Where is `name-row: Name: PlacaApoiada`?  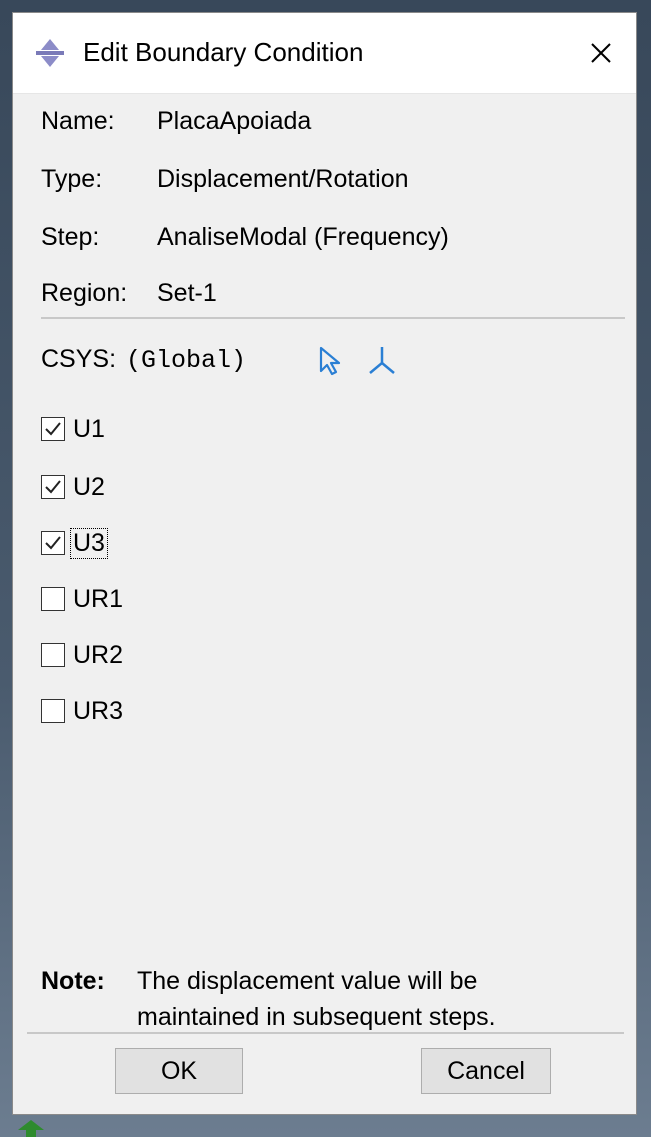
name-row: Name: PlacaApoiada is located at coordinates (176, 121).